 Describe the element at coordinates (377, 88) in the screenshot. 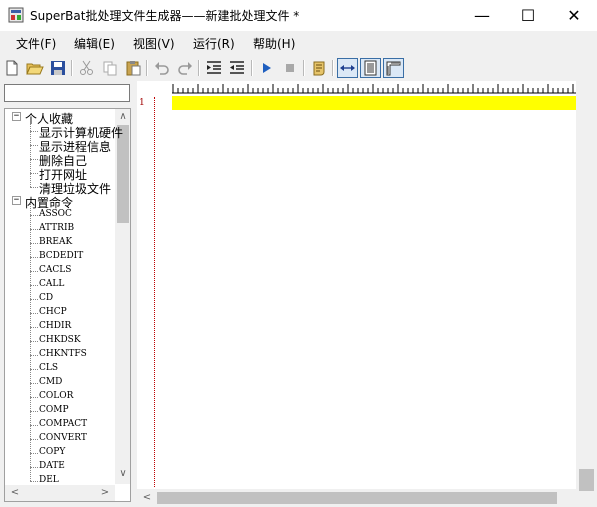

I see `column-ruler` at that location.